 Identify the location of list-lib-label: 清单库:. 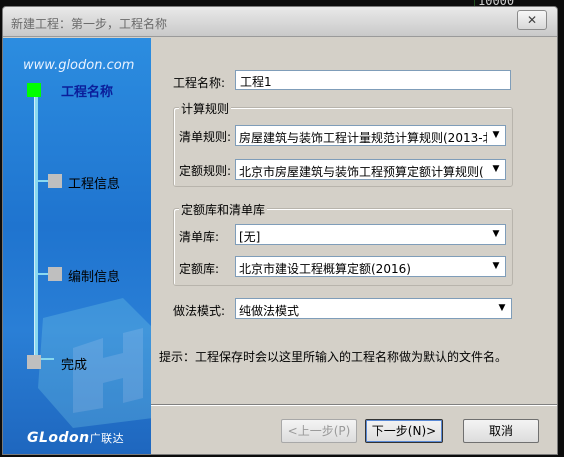
(199, 237).